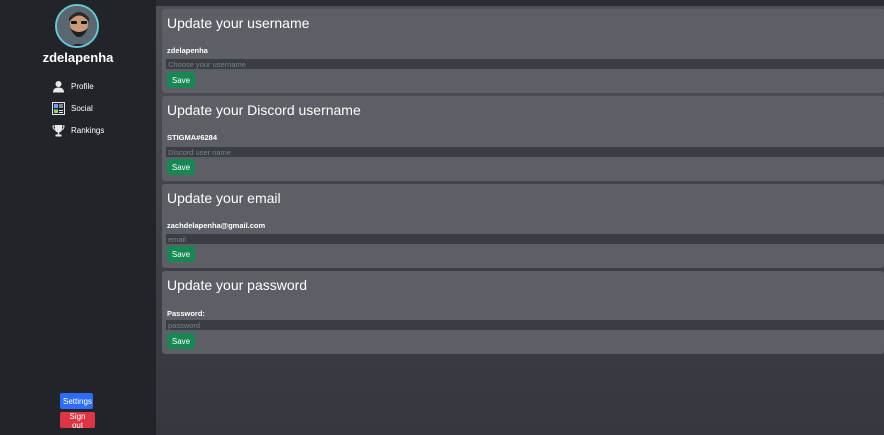 The image size is (884, 435). I want to click on avatar, so click(77, 26).